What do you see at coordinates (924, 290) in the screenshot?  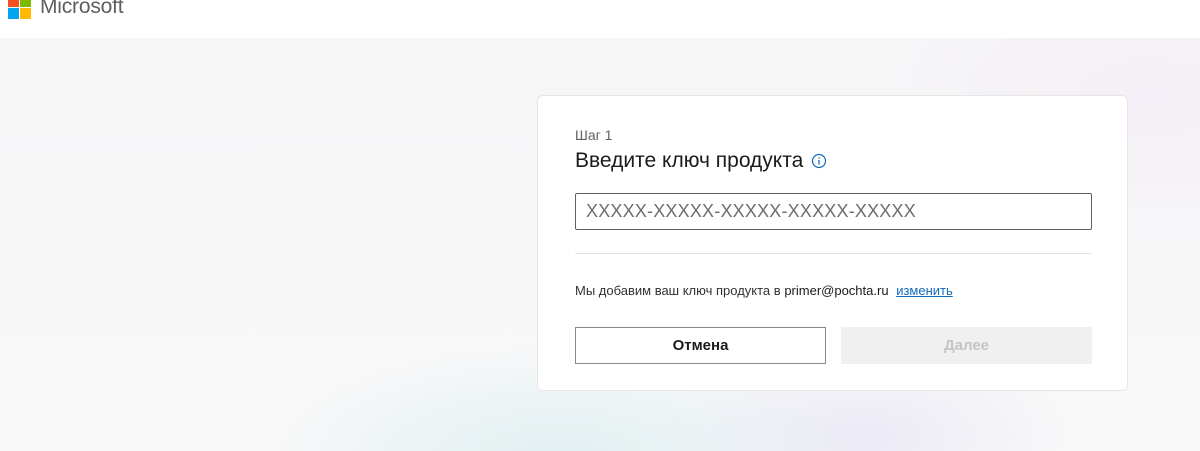 I see `change-account-link: изменить` at bounding box center [924, 290].